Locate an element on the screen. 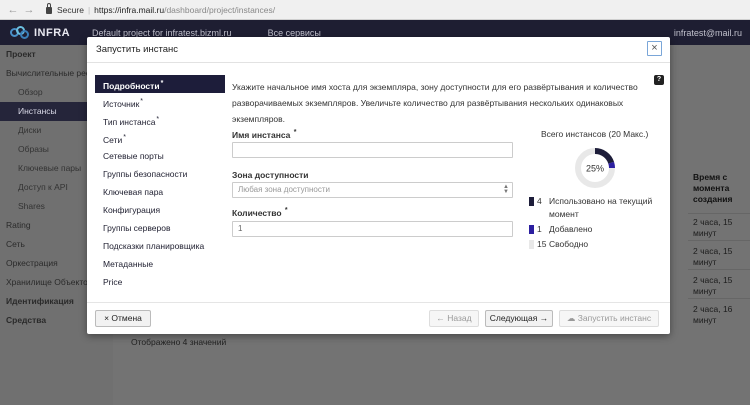 The image size is (750, 405). logo-text: INFRA is located at coordinates (52, 32).